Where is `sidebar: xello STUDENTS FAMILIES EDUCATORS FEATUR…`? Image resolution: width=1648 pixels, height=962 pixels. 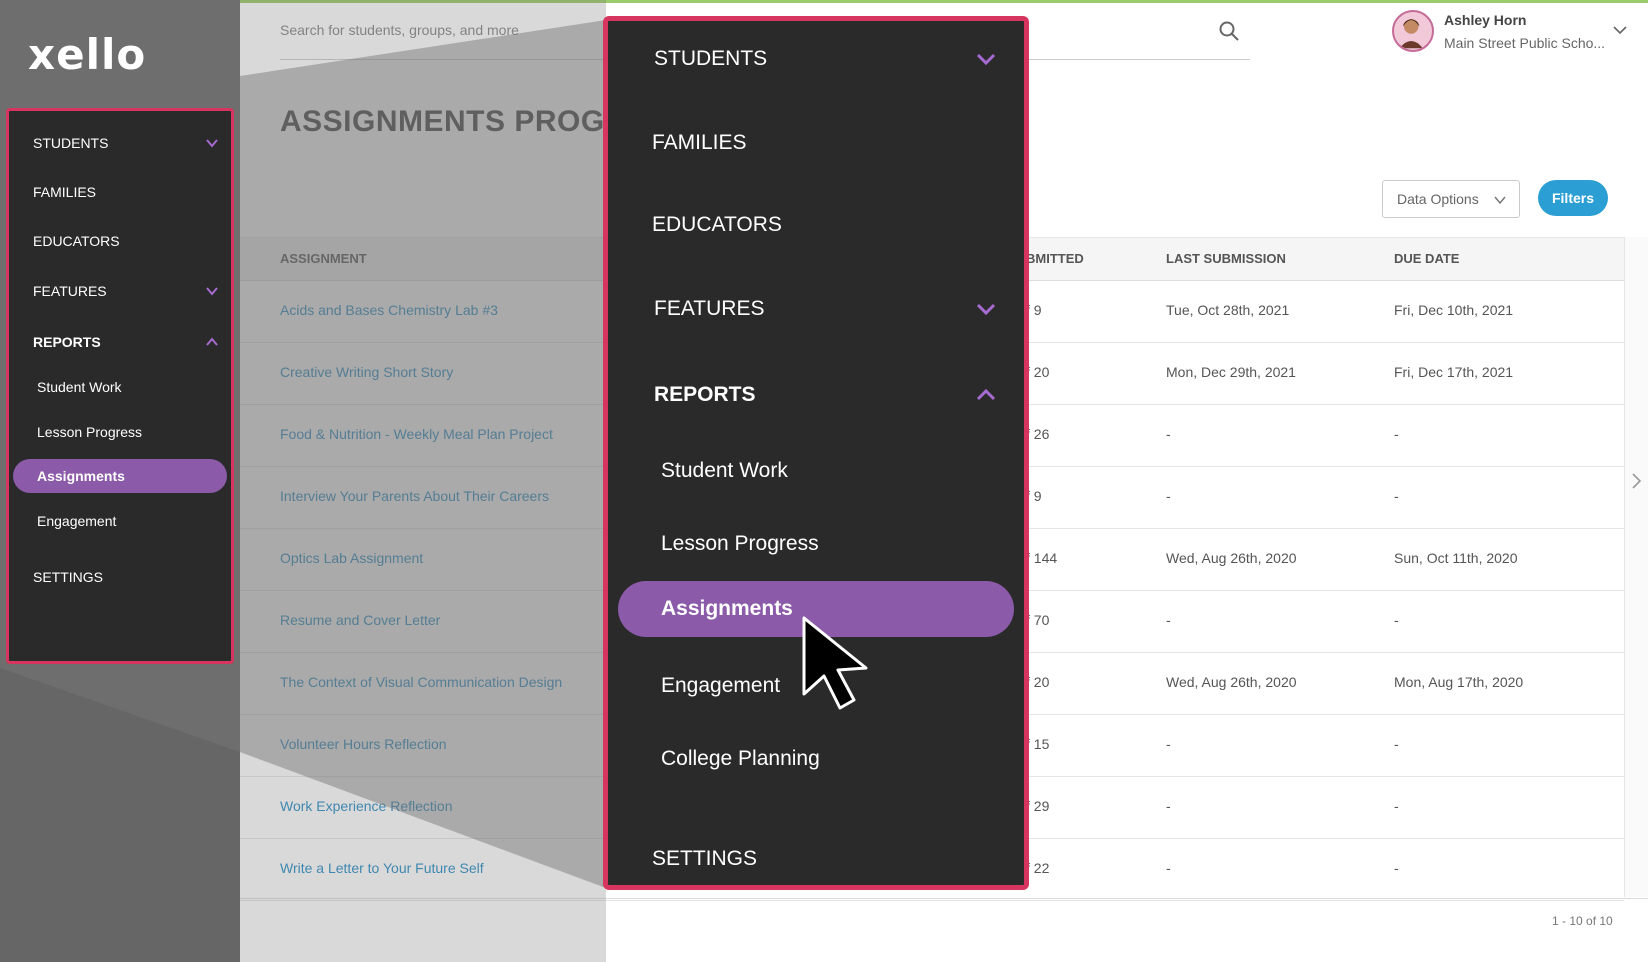
sidebar: xello STUDENTS FAMILIES EDUCATORS FEATUR… is located at coordinates (120, 481).